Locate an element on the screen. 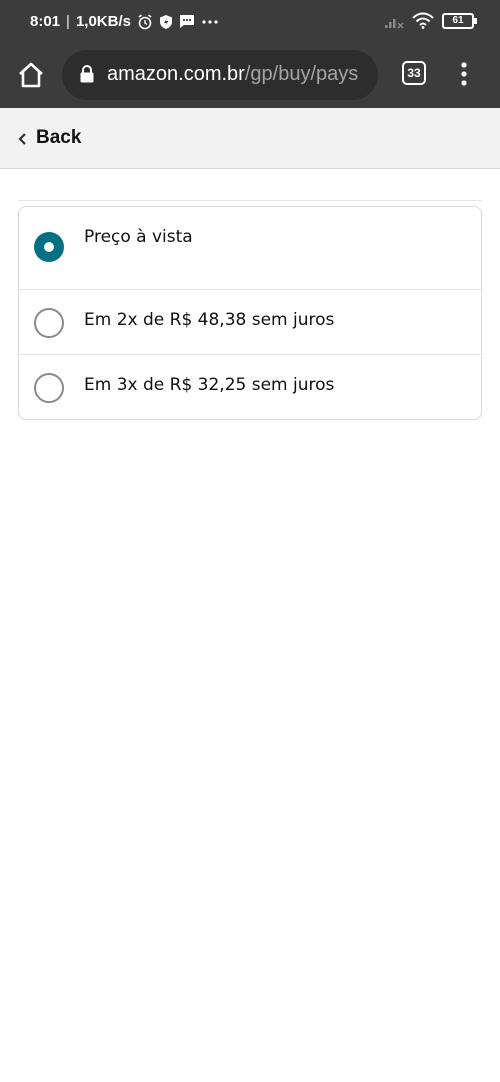 Image resolution: width=500 pixels, height=1082 pixels. message-icon is located at coordinates (186, 21).